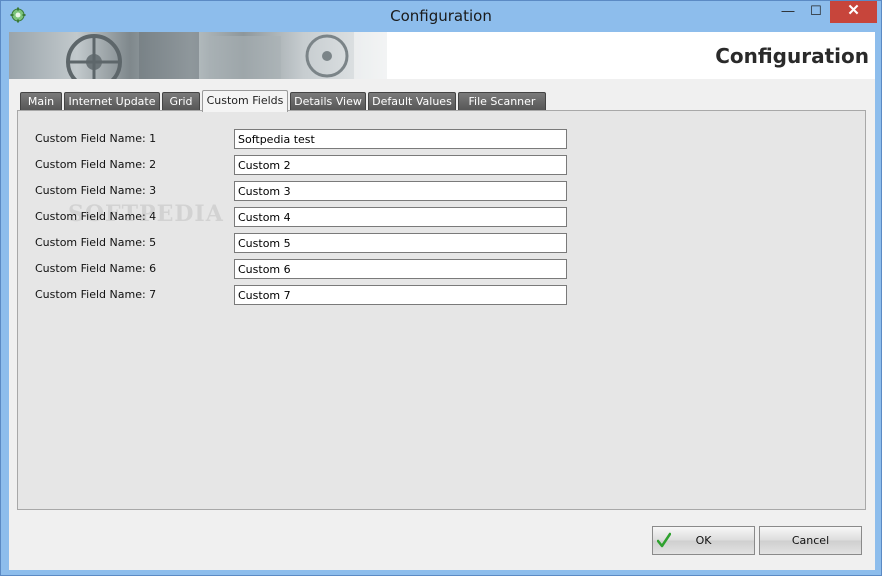 This screenshot has height=576, width=882. Describe the element at coordinates (96, 216) in the screenshot. I see `custom-field-label-4: Custom Field Name: 4` at that location.